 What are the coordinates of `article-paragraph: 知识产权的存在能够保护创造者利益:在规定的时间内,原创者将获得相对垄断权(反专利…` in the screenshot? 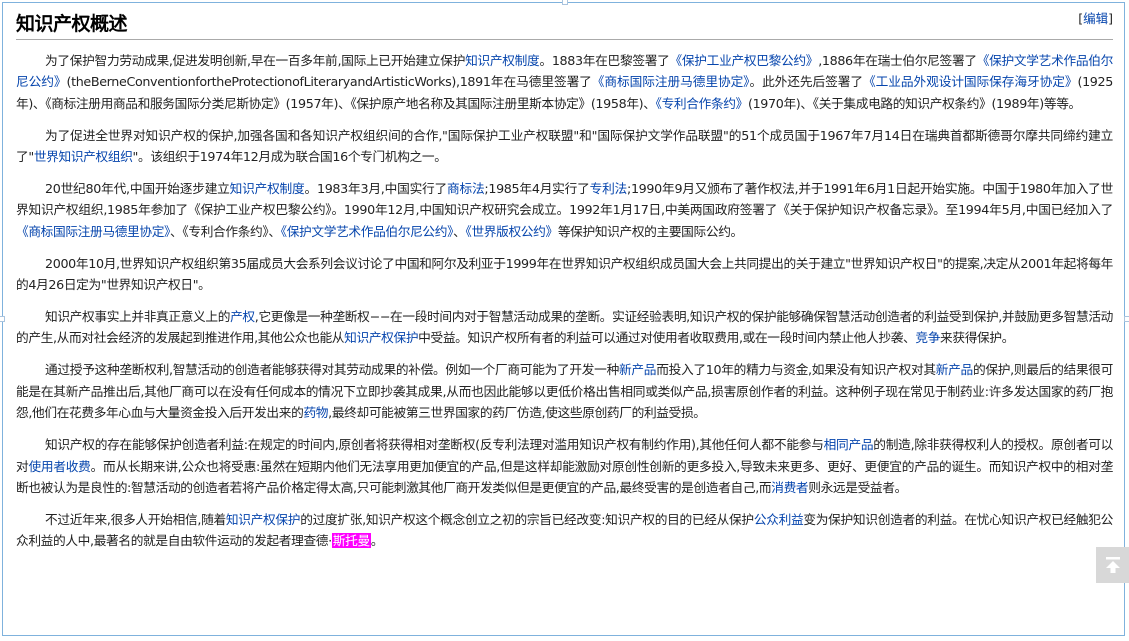 It's located at (564, 466).